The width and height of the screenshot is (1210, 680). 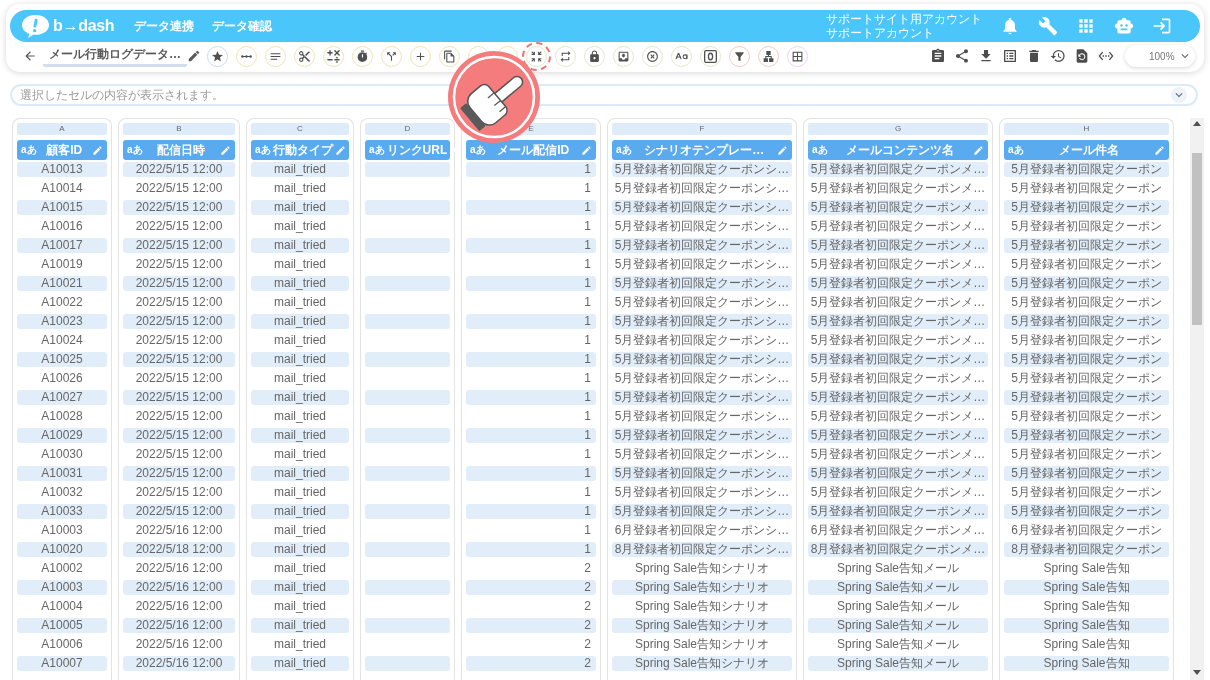 What do you see at coordinates (1086, 663) in the screenshot?
I see `table-cell: Spring Sale告知` at bounding box center [1086, 663].